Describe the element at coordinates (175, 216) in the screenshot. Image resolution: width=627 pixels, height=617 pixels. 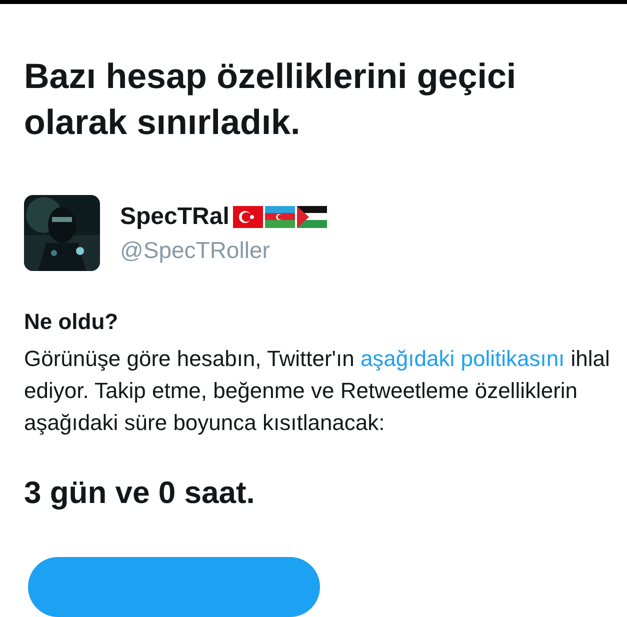
I see `account-name: SpecTRal` at that location.